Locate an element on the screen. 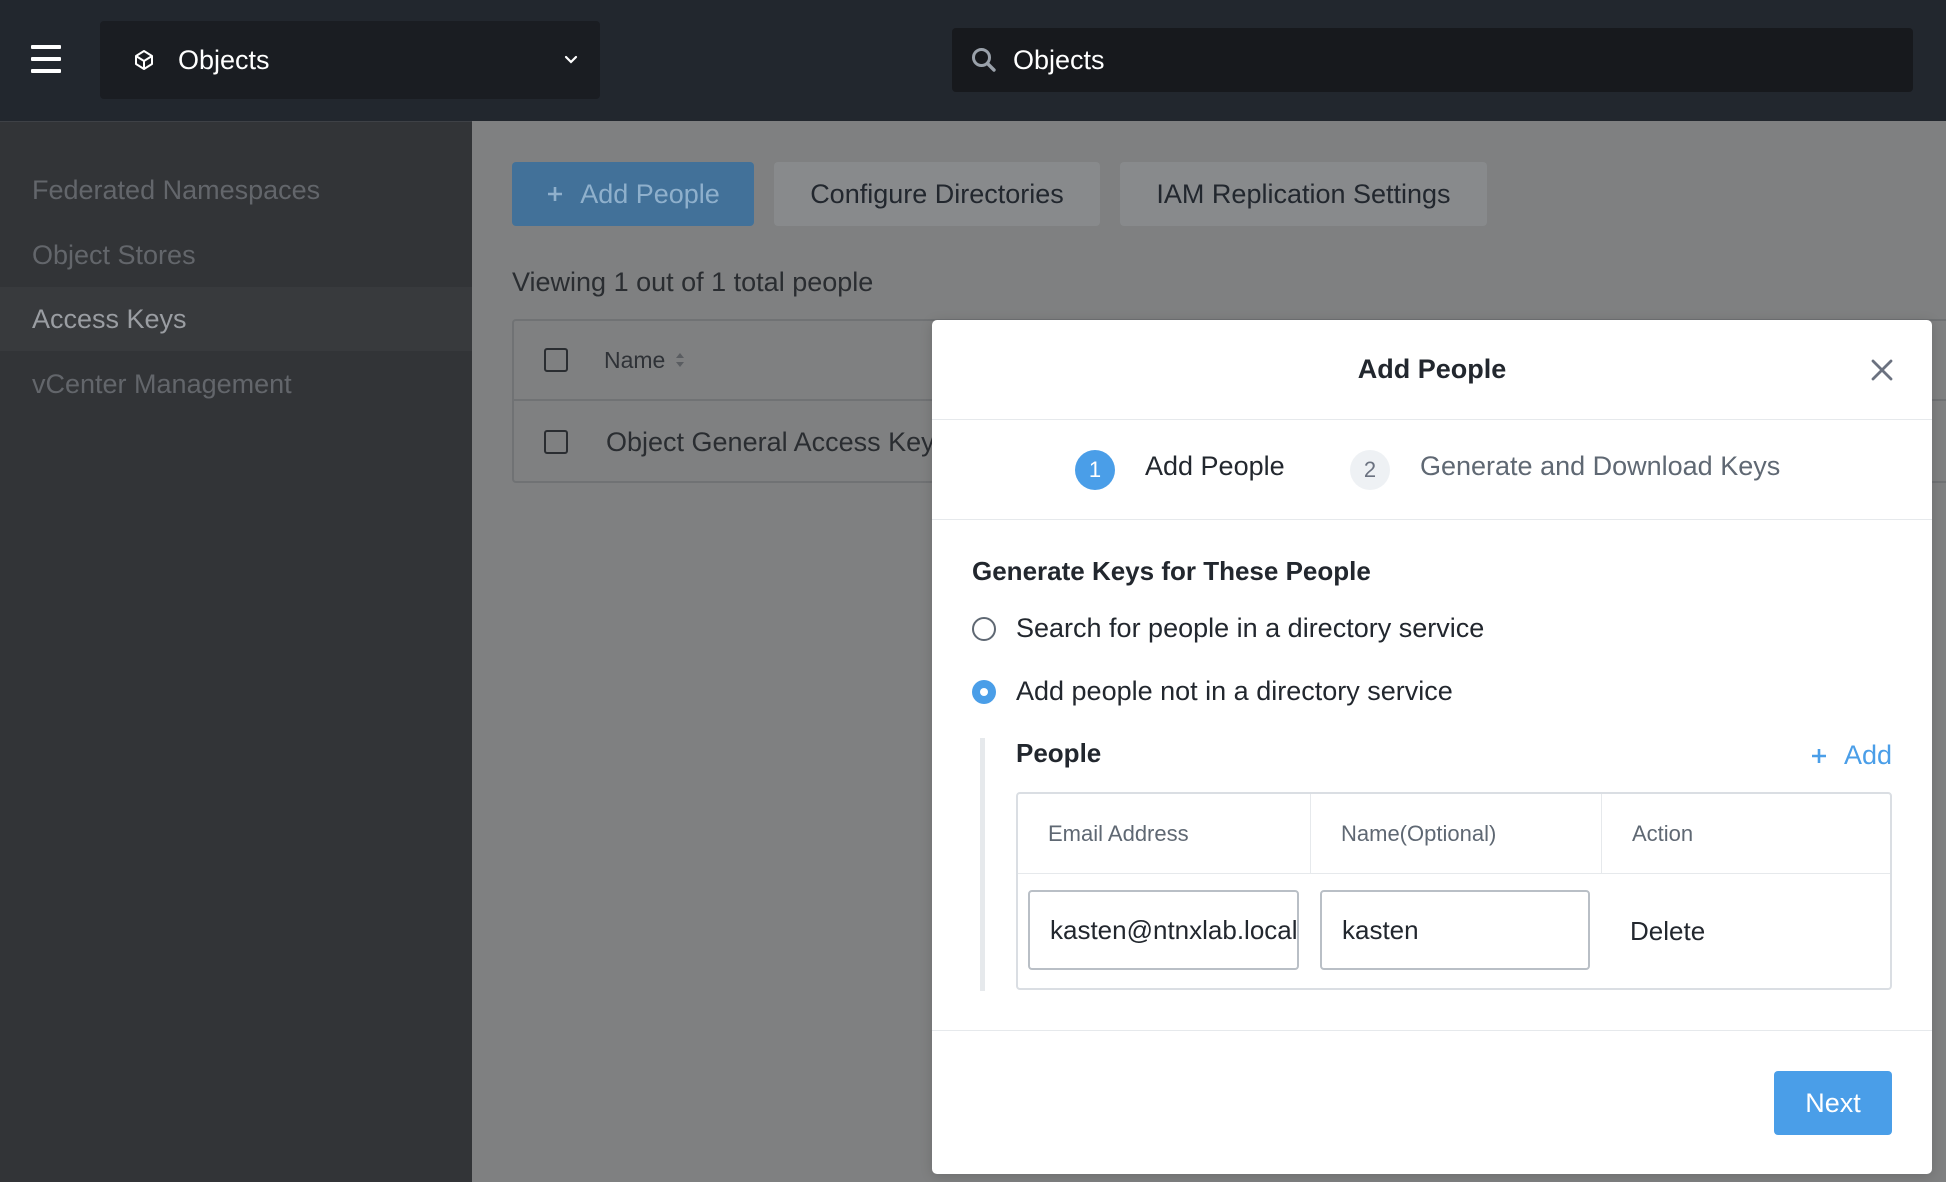 The image size is (1946, 1182). app-name: Objects is located at coordinates (224, 59).